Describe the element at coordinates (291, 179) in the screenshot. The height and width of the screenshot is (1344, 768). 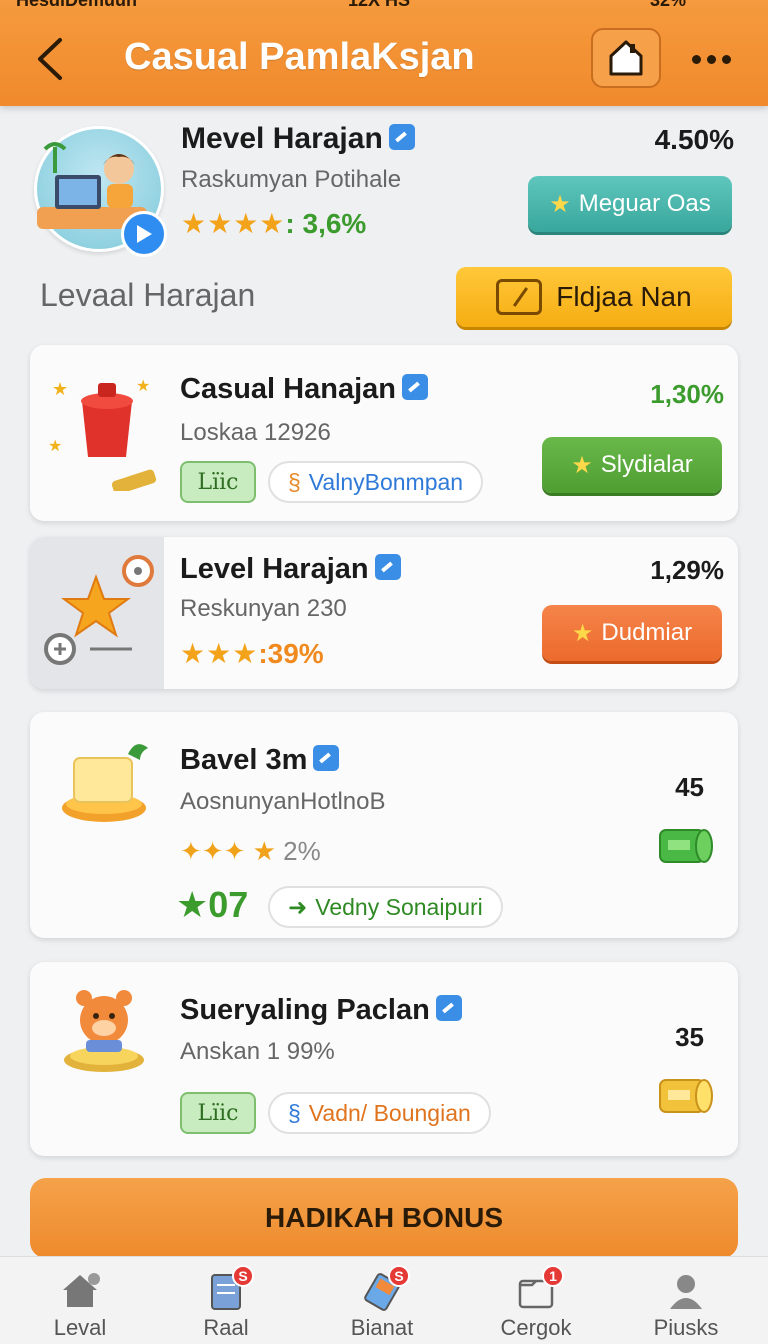
I see `profile-subtitle: Raskumyan Potihale` at that location.